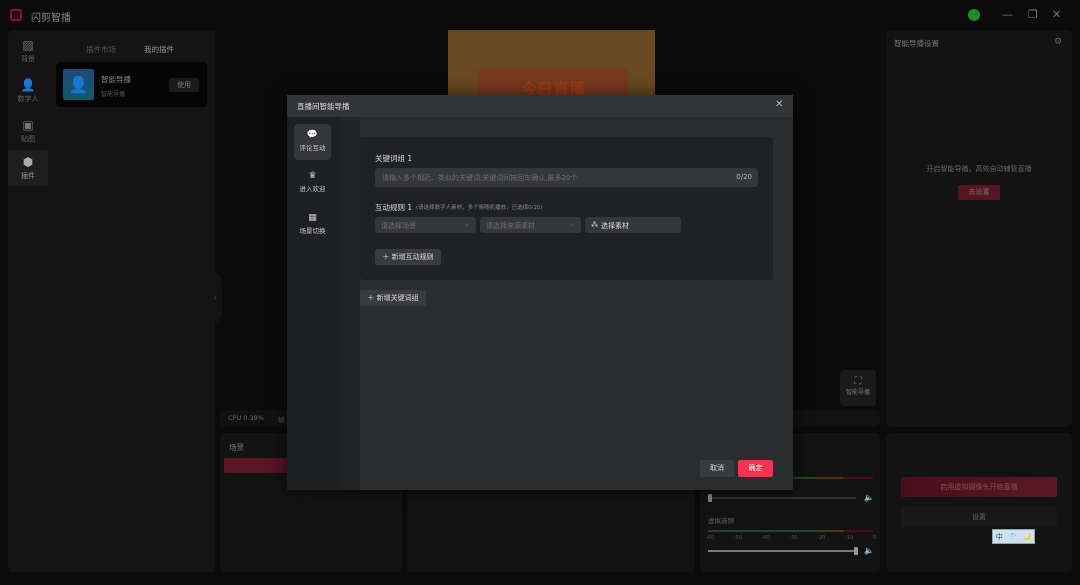 This screenshot has height=585, width=1080. What do you see at coordinates (28, 125) in the screenshot?
I see `sticker-icon: ▣` at bounding box center [28, 125].